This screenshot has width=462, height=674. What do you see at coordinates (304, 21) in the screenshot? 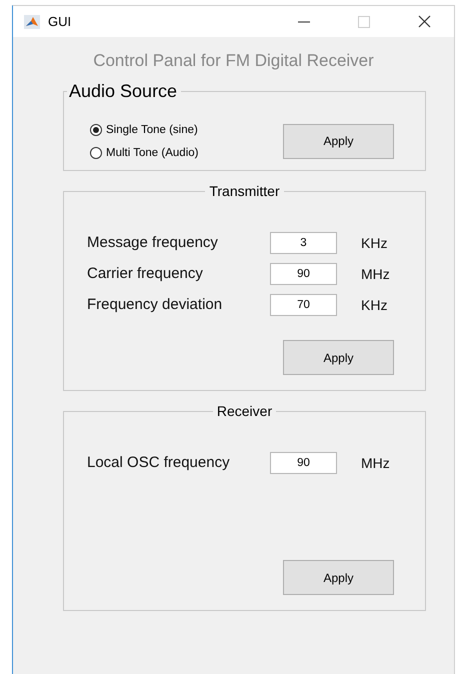
I see `minimize-icon` at bounding box center [304, 21].